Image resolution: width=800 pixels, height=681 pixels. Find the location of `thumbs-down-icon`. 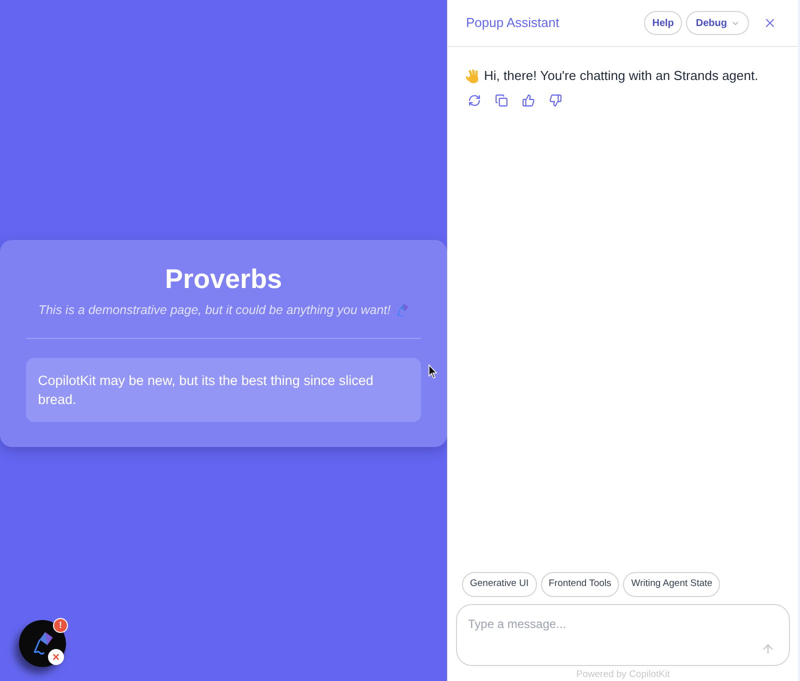

thumbs-down-icon is located at coordinates (555, 100).